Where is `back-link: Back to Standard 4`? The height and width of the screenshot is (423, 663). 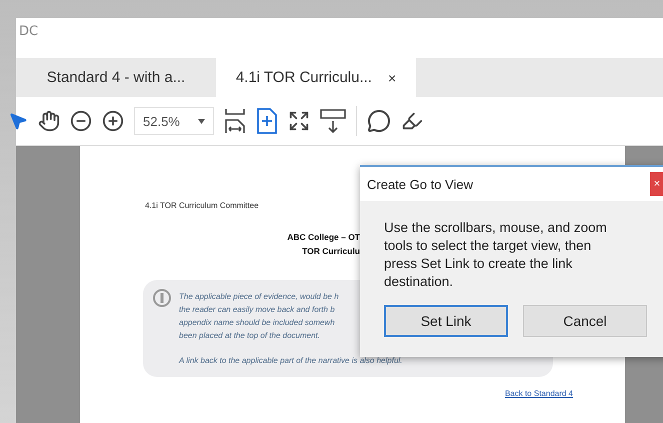
back-link: Back to Standard 4 is located at coordinates (538, 393).